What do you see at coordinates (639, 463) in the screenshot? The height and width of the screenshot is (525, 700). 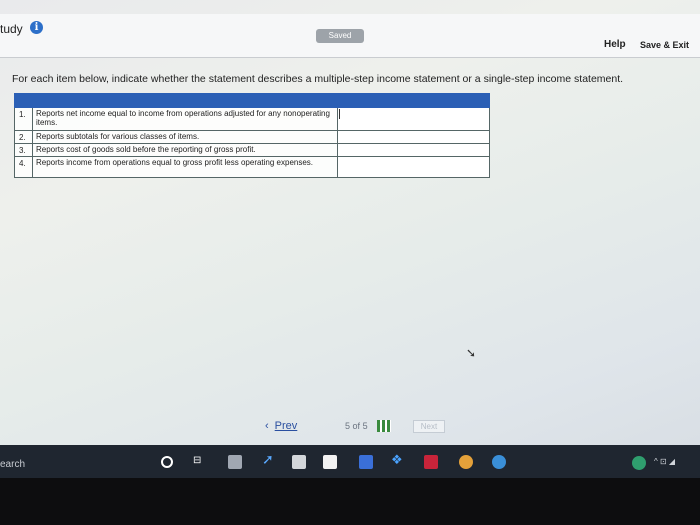 I see `tray-app-icon` at bounding box center [639, 463].